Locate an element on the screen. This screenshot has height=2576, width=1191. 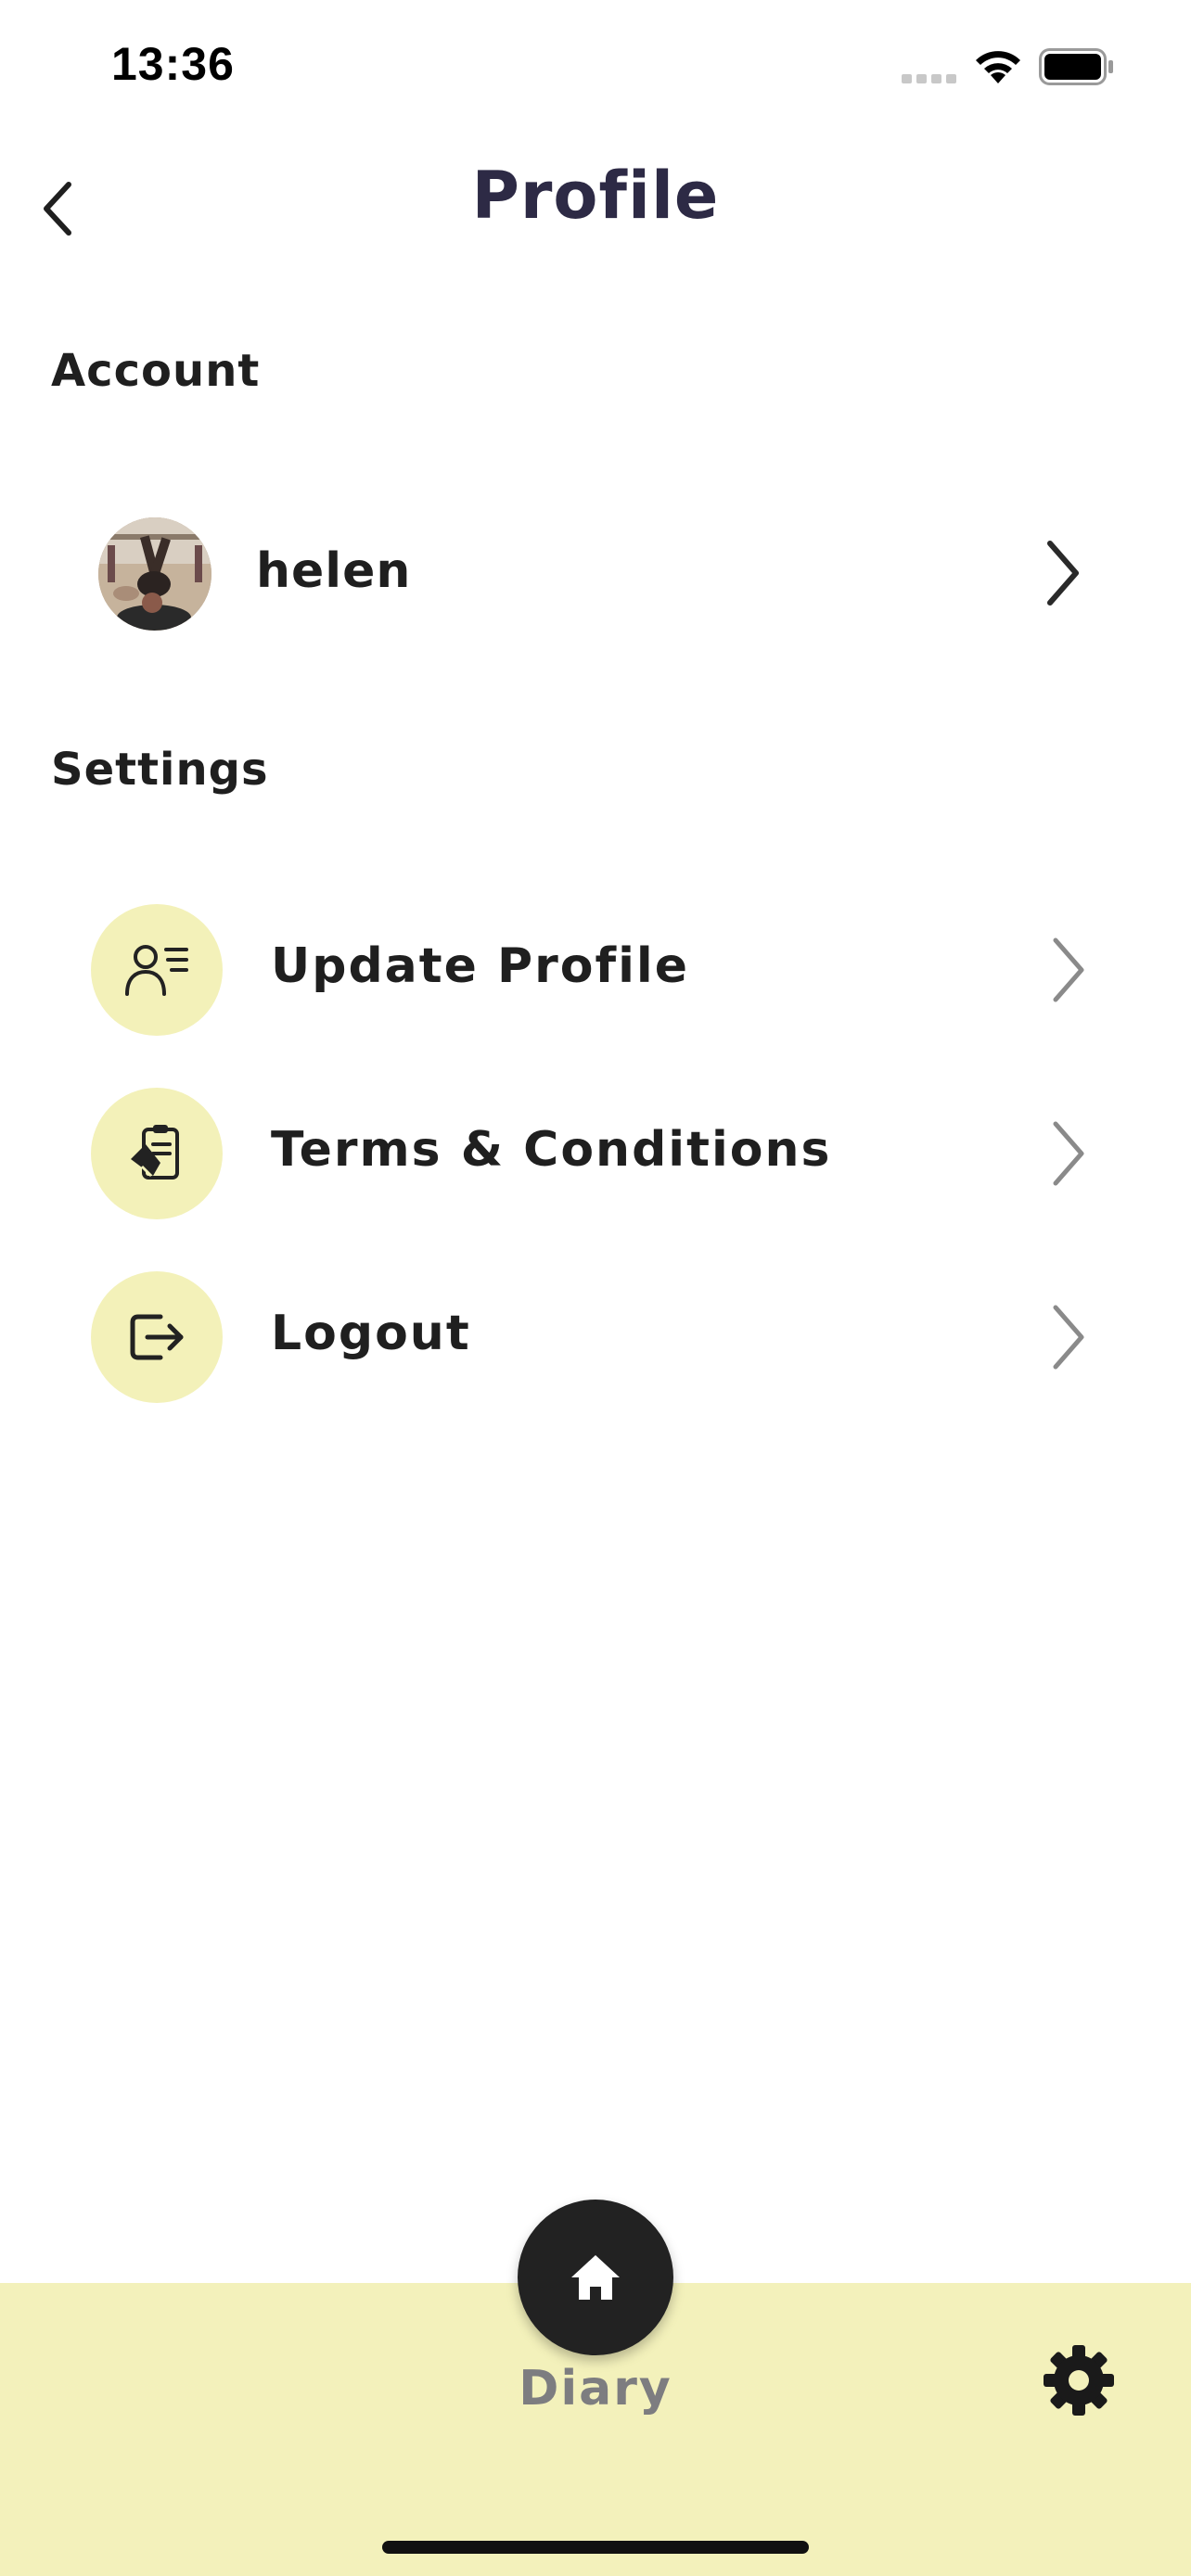
home-indicator is located at coordinates (595, 2547).